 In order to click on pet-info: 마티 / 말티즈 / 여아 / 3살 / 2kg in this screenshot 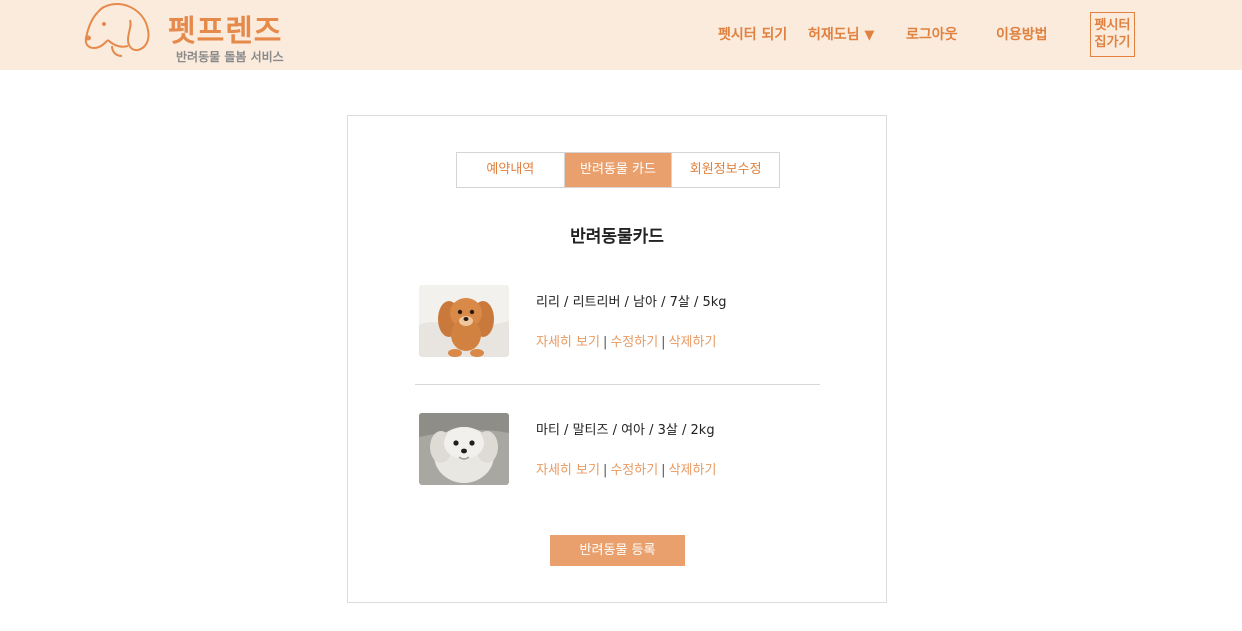, I will do `click(625, 430)`.